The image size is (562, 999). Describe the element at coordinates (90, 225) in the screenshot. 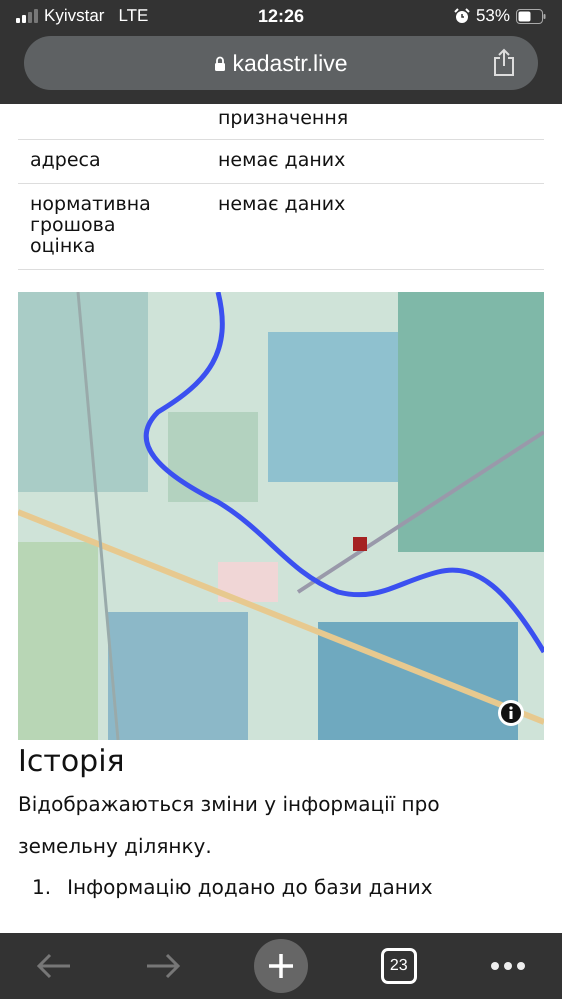

I see `field-label: нормативна грошова оцінка` at that location.